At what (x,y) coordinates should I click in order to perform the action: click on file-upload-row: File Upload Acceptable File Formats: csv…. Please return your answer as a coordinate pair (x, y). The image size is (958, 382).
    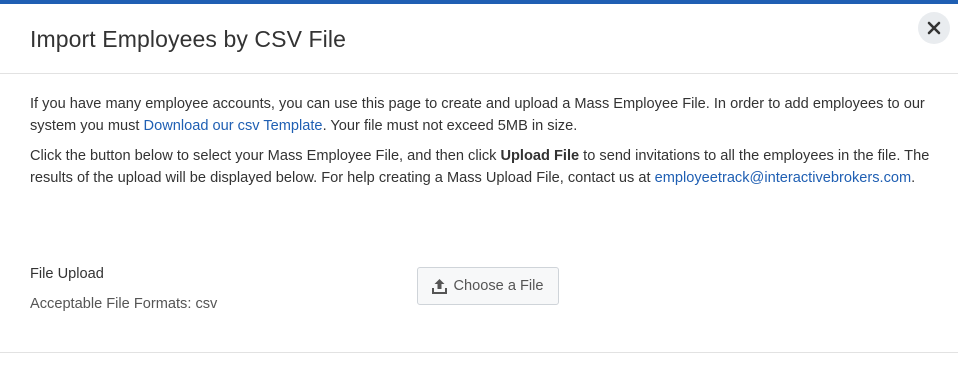
    Looking at the image, I should click on (480, 296).